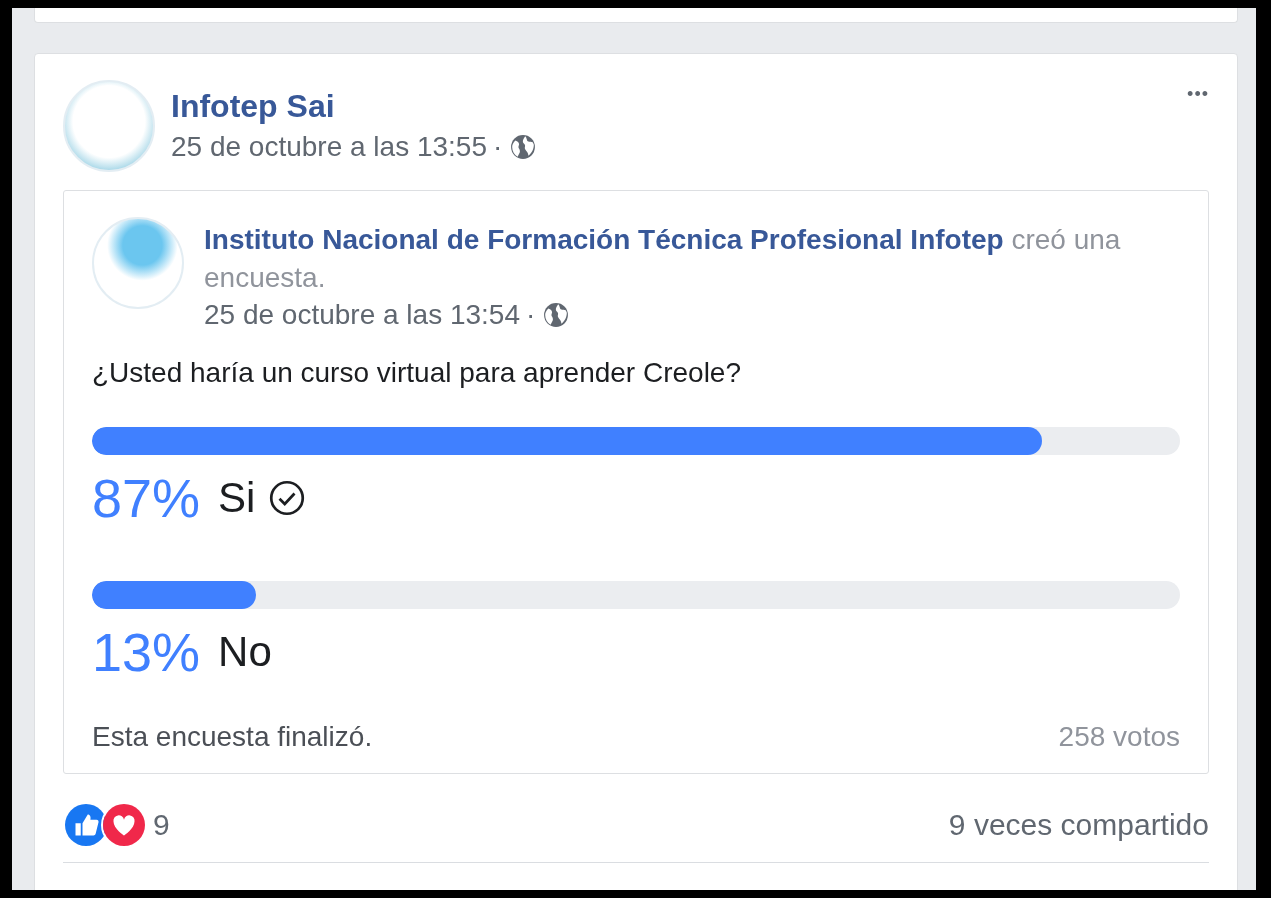  I want to click on poll-option: 13% No, so click(182, 652).